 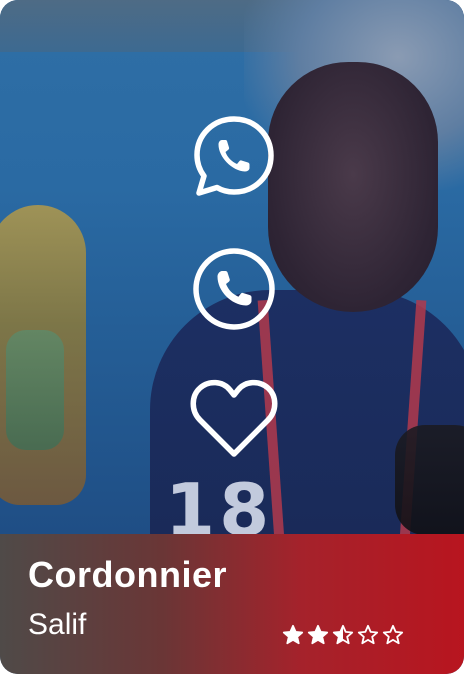 What do you see at coordinates (35, 390) in the screenshot?
I see `photo-shoe-last` at bounding box center [35, 390].